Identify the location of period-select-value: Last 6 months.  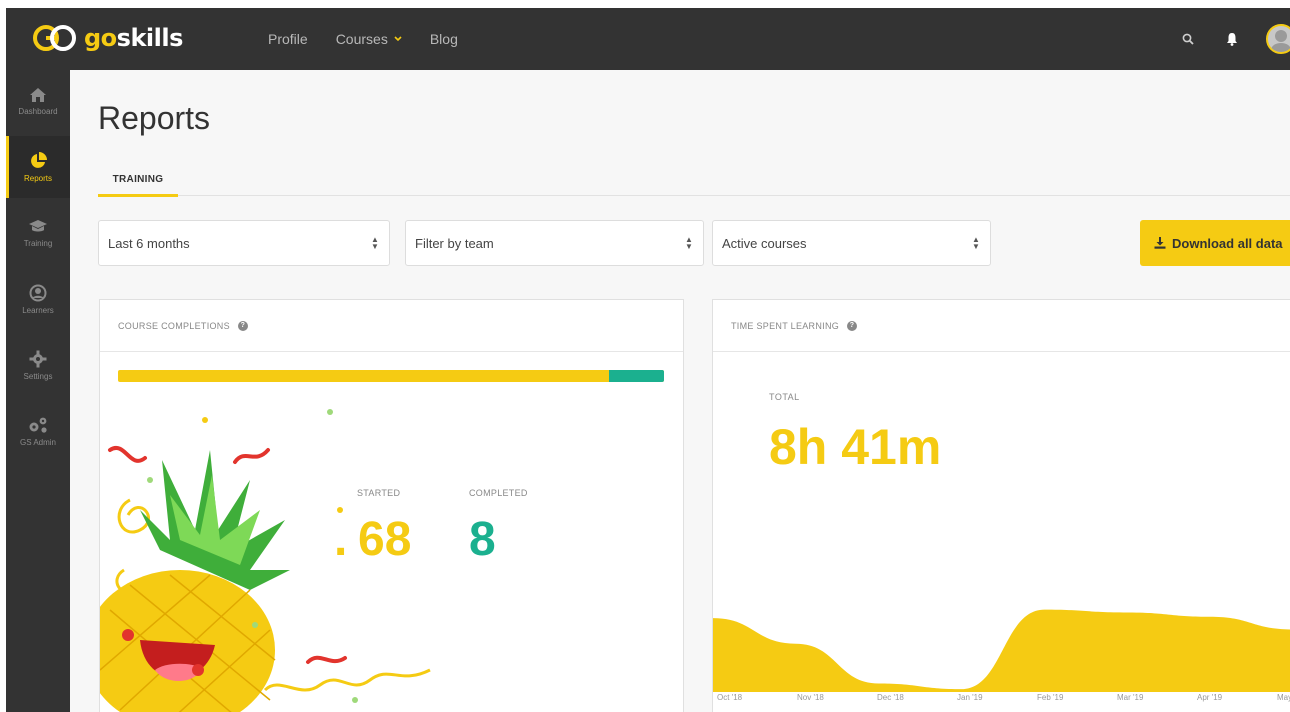
(149, 243).